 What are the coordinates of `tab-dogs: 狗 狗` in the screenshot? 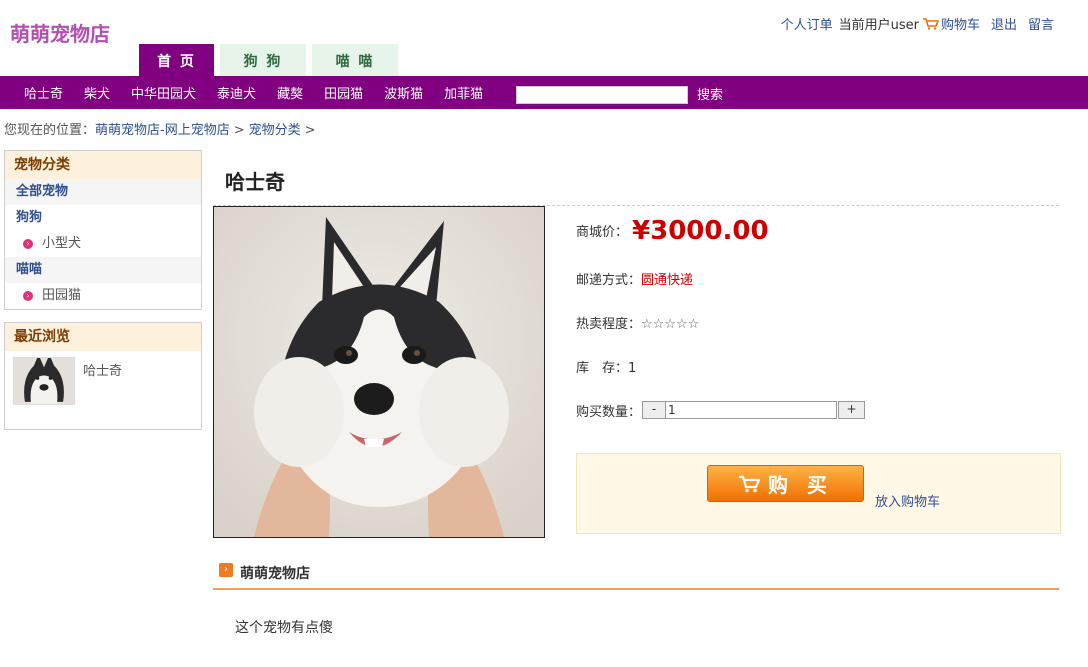 It's located at (263, 60).